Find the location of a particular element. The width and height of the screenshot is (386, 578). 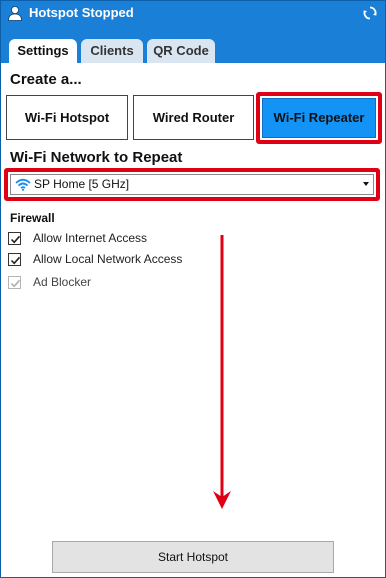

wifi-hotspot-button: Wi-Fi Hotspot is located at coordinates (67, 117).